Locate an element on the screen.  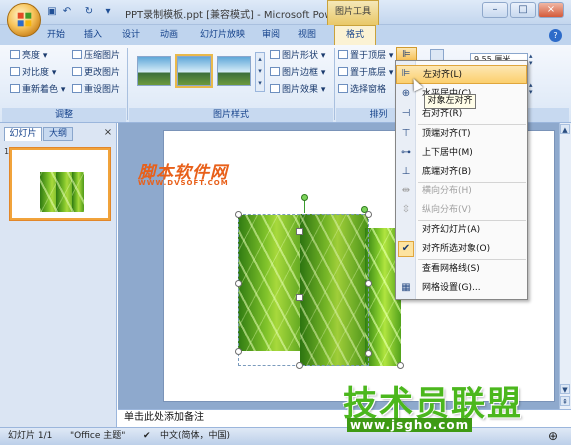
picture-effects-label: 图片效果 ▾ is located at coordinates (304, 90).